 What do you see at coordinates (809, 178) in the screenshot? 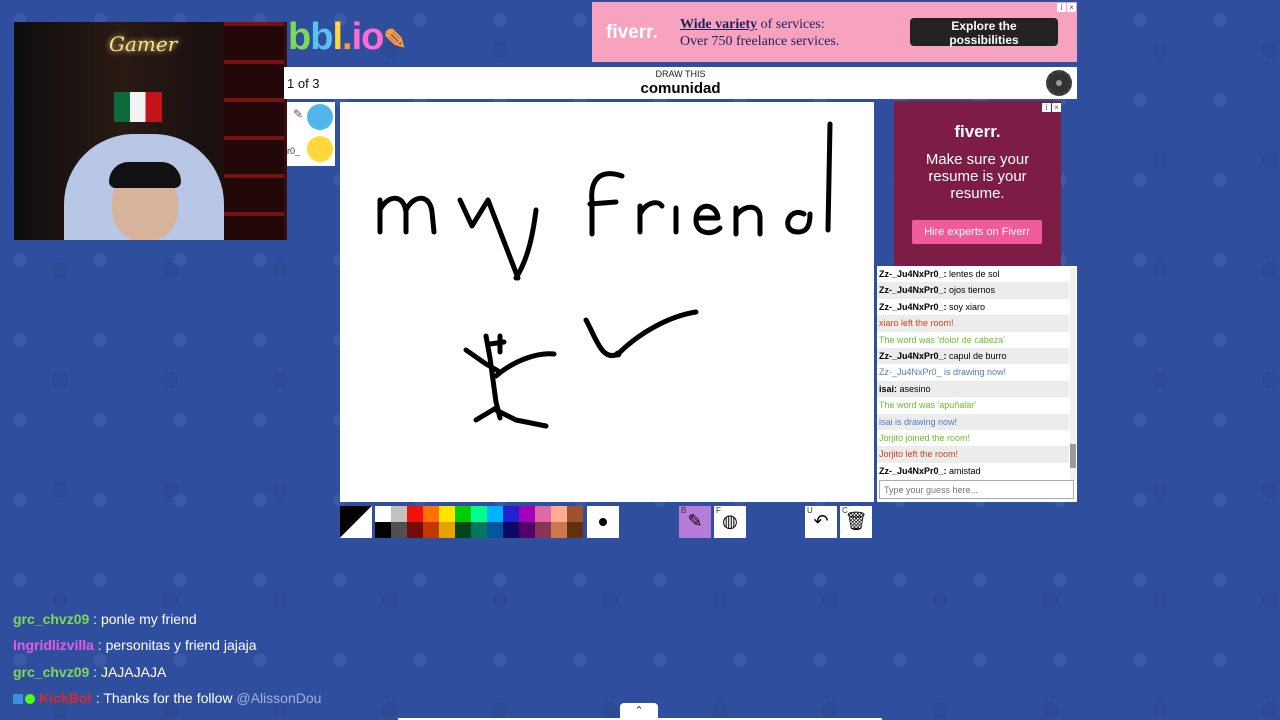
I see `drawn-letter-d` at bounding box center [809, 178].